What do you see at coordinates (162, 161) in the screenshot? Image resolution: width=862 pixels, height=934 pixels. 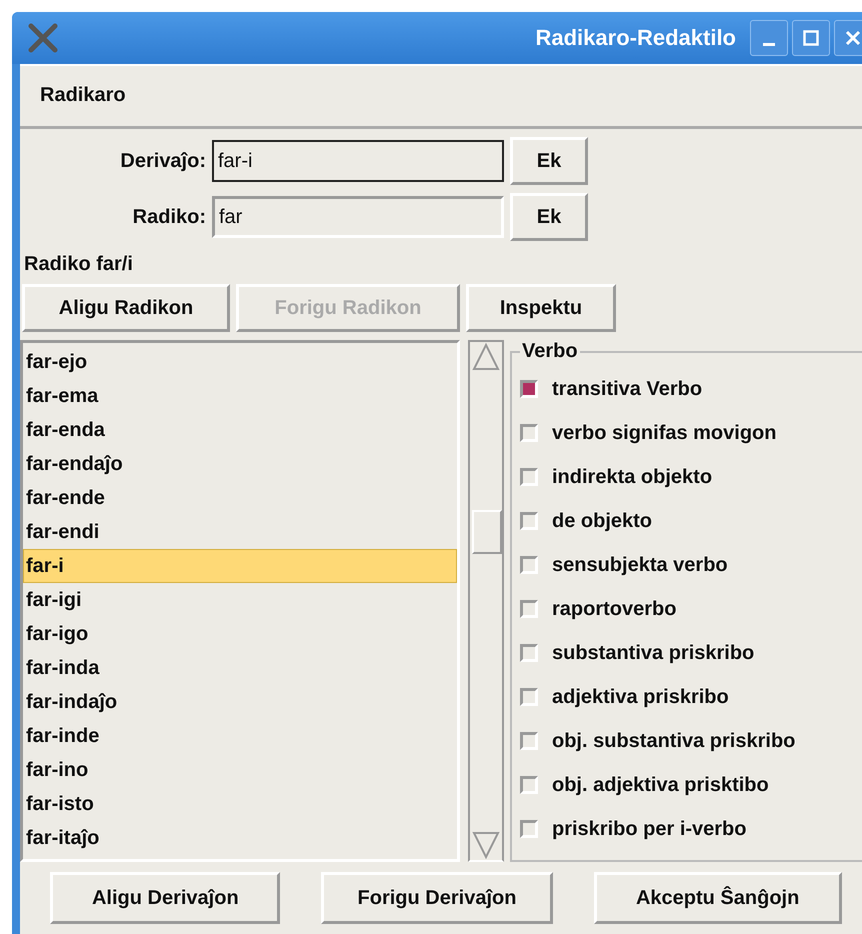 I see `field-label: Derivaĵo:` at bounding box center [162, 161].